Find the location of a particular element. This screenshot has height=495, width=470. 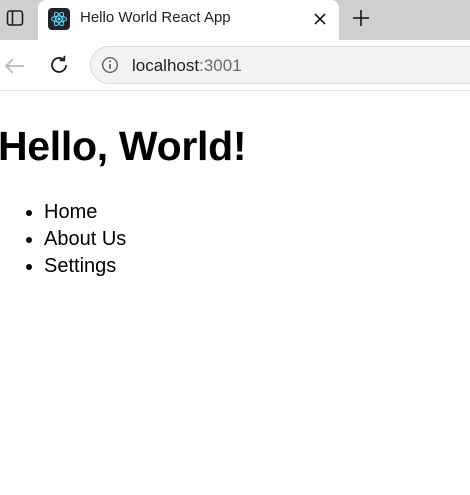

info-icon is located at coordinates (110, 65).